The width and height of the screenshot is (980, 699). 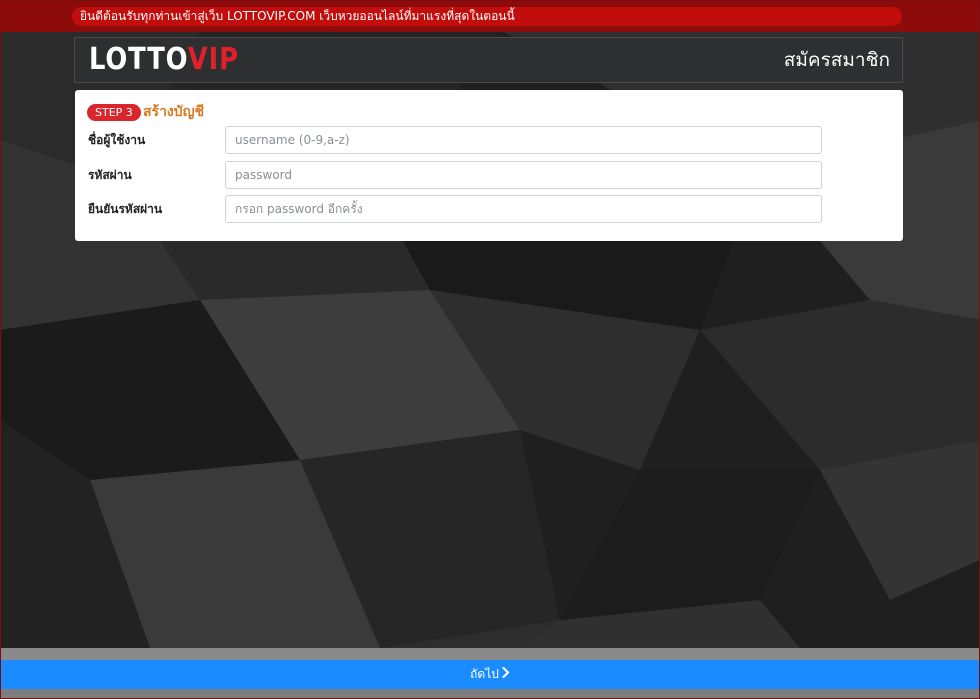 I want to click on next-button-label: ถัดไป, so click(x=484, y=674).